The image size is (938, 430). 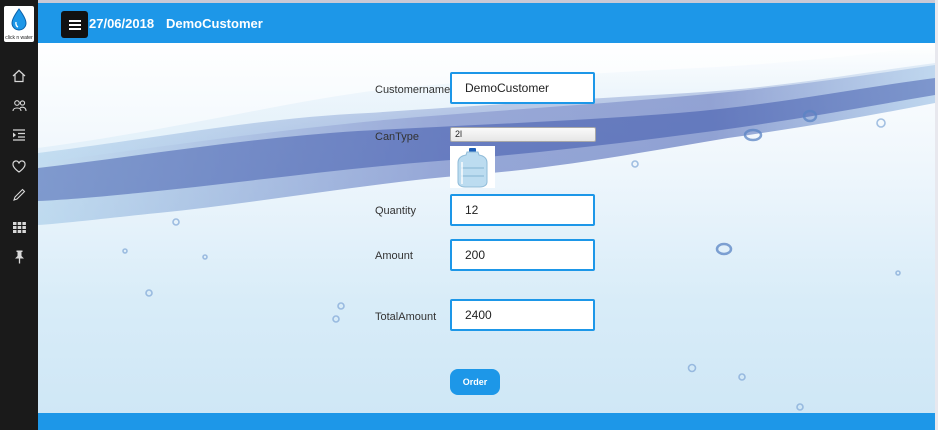 I want to click on customer-name-header: DemoCustomer, so click(x=214, y=23).